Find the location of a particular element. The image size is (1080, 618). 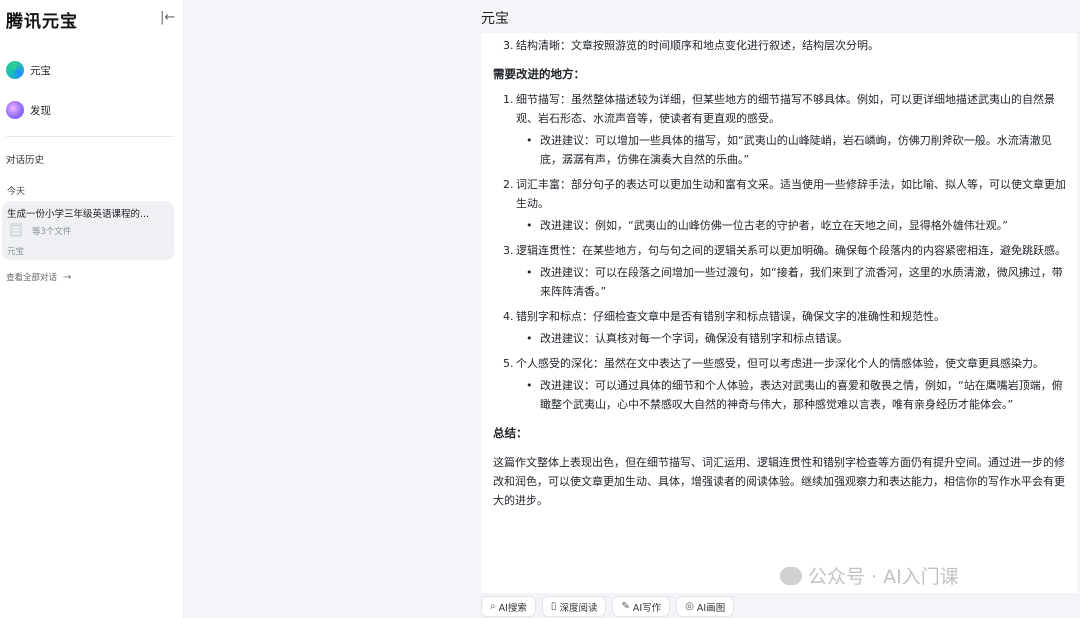

tool-label: AI搜索 is located at coordinates (512, 608).